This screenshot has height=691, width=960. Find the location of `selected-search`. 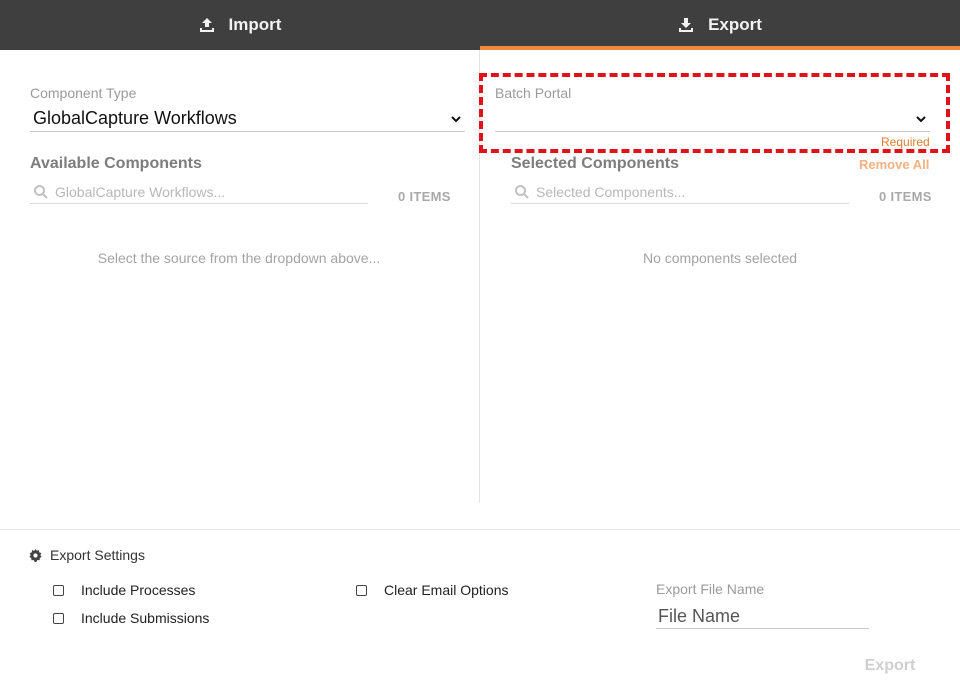

selected-search is located at coordinates (680, 192).